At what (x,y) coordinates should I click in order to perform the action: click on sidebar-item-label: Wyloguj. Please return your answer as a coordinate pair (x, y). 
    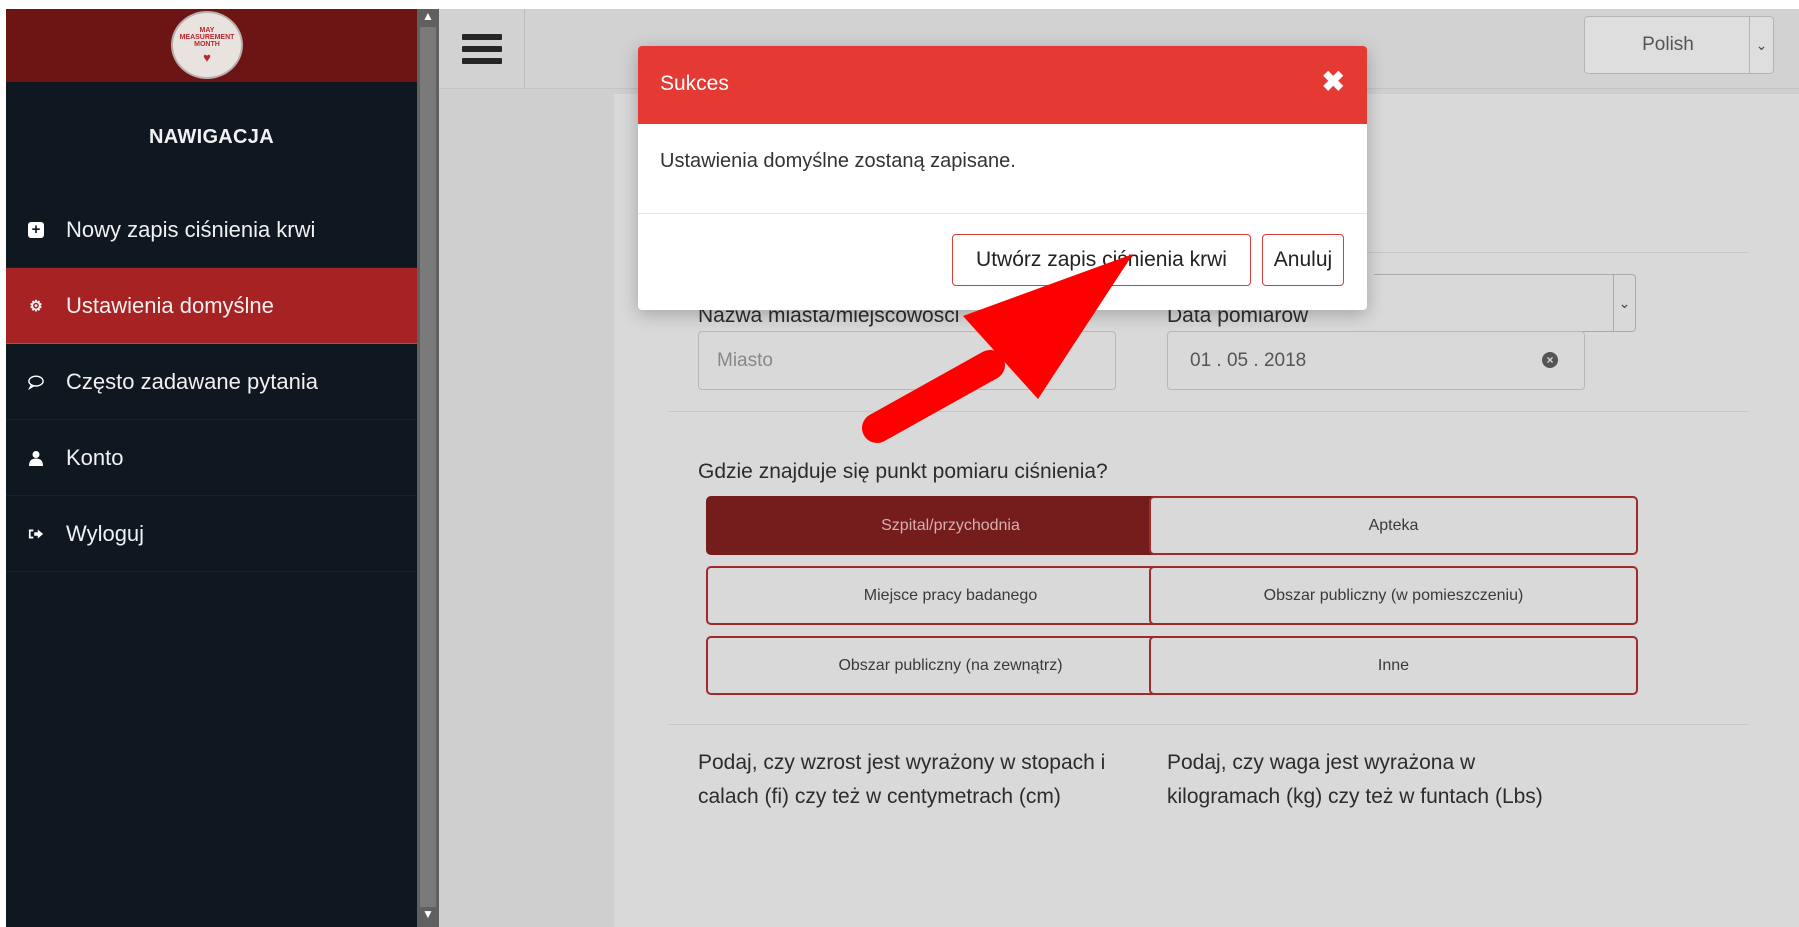
    Looking at the image, I should click on (105, 533).